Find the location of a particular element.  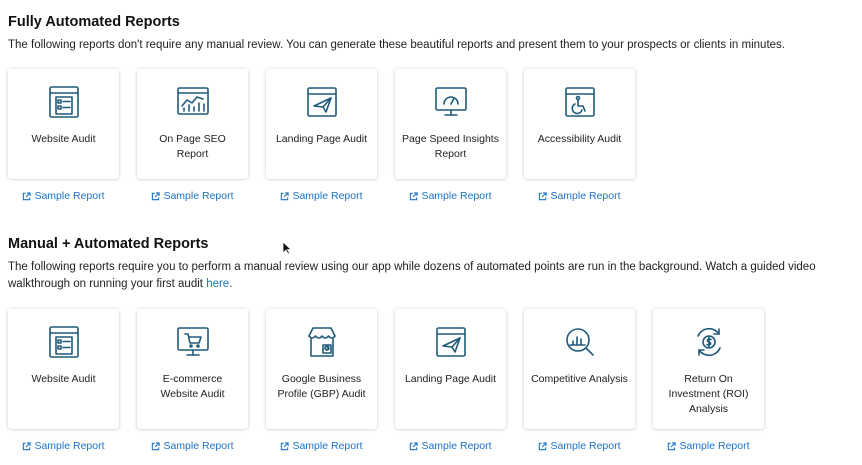

report-card-label: Page Speed Insights Report is located at coordinates (450, 146).